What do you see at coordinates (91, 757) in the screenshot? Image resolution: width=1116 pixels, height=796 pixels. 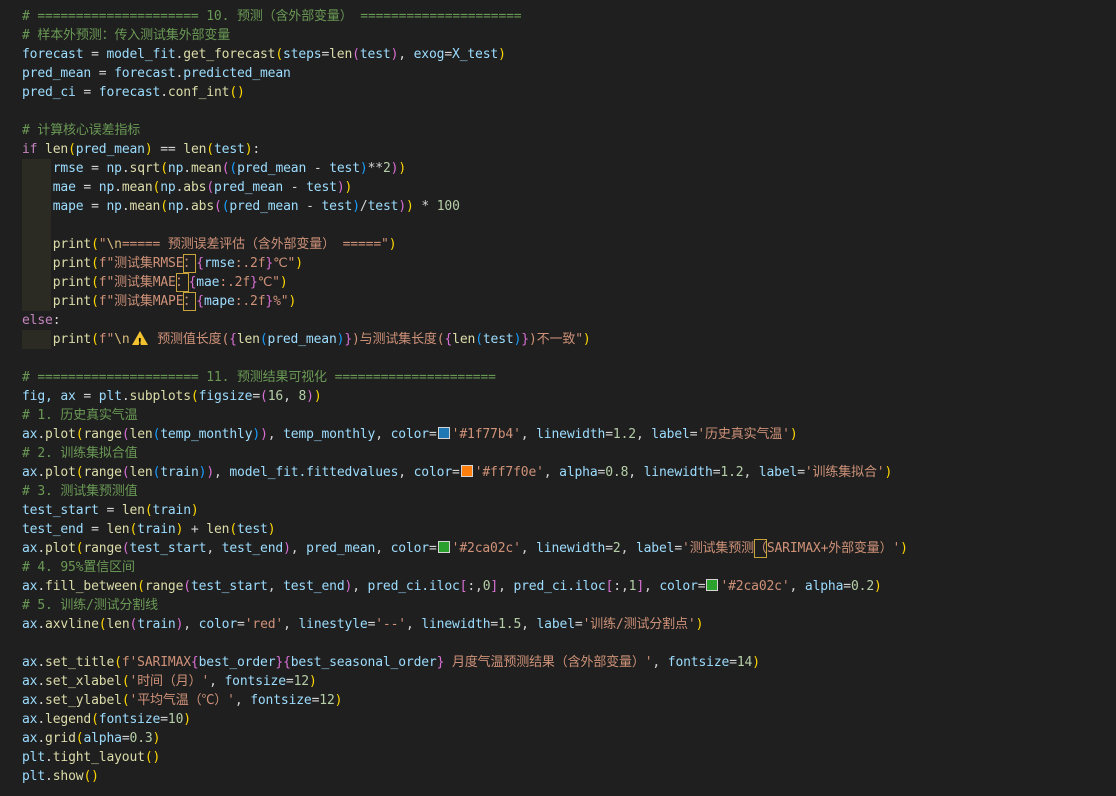 I see `code-line-40: plt.tight_layout()` at bounding box center [91, 757].